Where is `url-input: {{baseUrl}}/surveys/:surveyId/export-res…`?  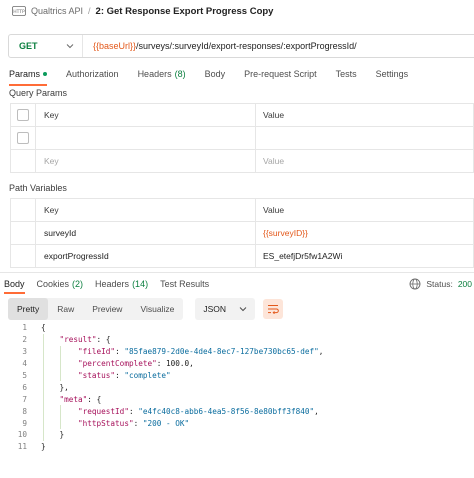
url-input: {{baseUrl}}/surveys/:surveyId/export-res… is located at coordinates (220, 46).